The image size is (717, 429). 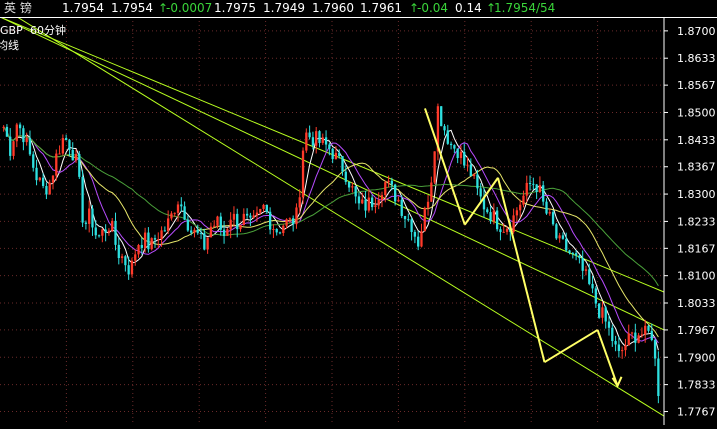 What do you see at coordinates (525, 8) in the screenshot?
I see `bid-ask-value: 1.7954/54` at bounding box center [525, 8].